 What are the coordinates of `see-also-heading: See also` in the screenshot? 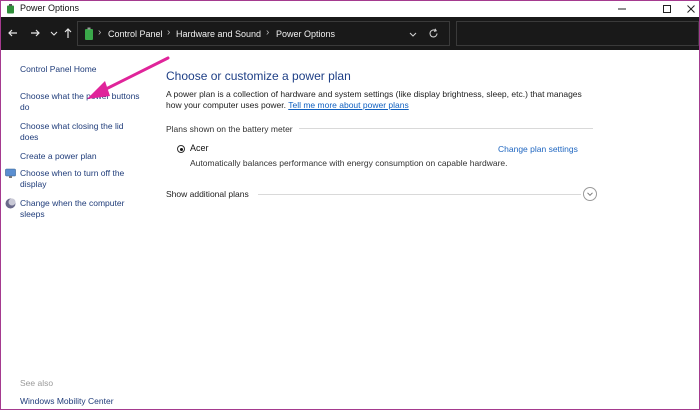 It's located at (37, 383).